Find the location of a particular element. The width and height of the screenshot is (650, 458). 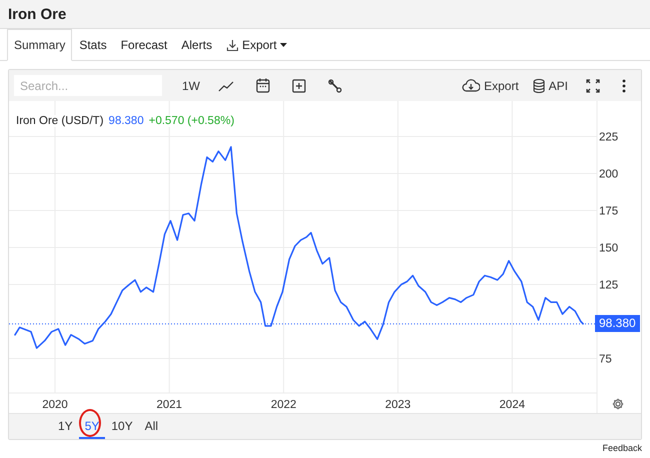

x-axis-label: 2024 is located at coordinates (512, 405).